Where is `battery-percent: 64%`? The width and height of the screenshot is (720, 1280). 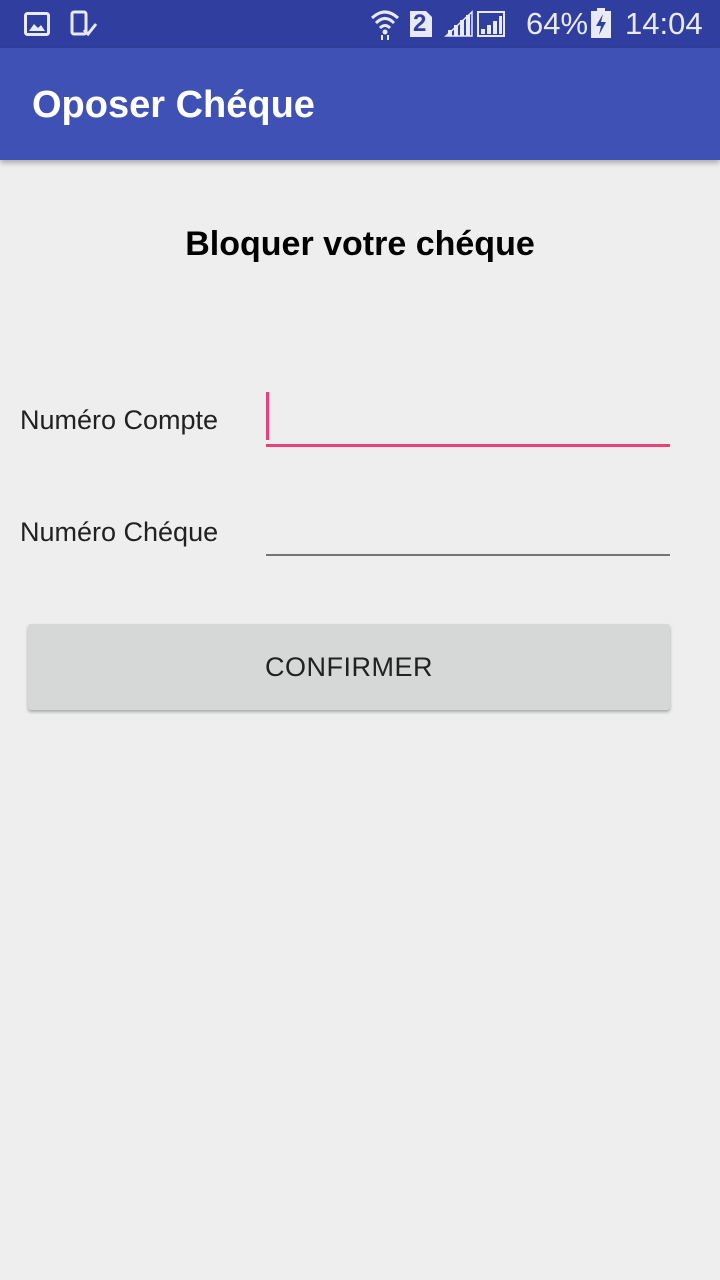 battery-percent: 64% is located at coordinates (557, 23).